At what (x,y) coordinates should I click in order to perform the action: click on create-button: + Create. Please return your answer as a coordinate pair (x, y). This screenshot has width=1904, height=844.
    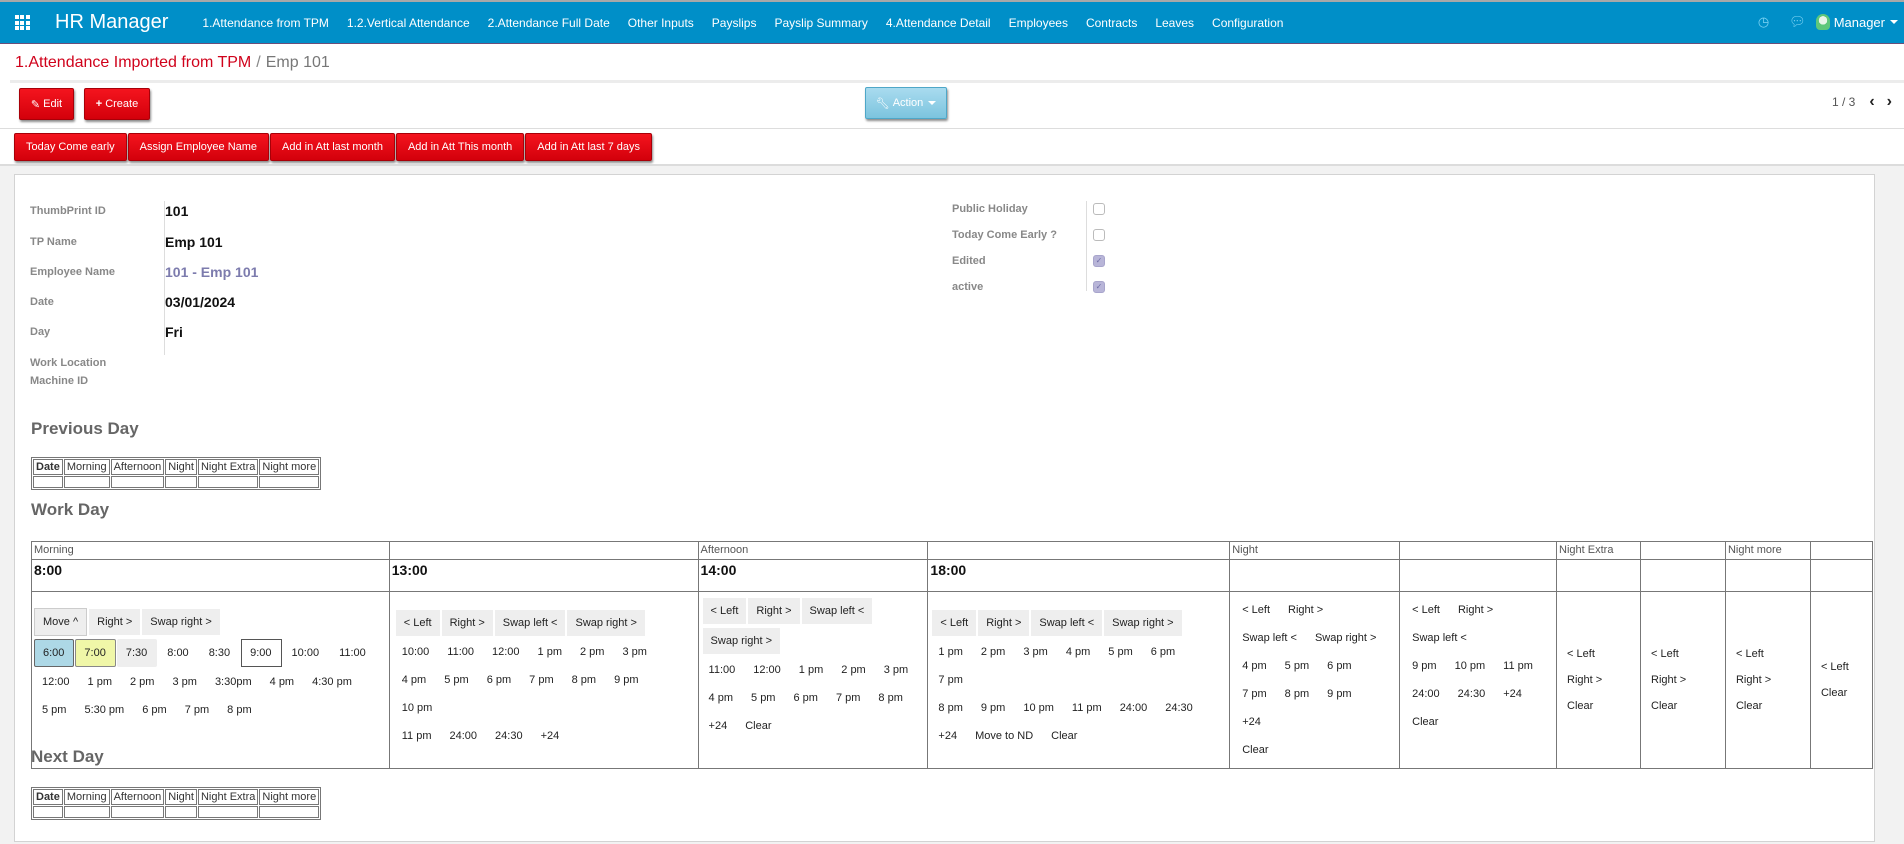
    Looking at the image, I should click on (117, 104).